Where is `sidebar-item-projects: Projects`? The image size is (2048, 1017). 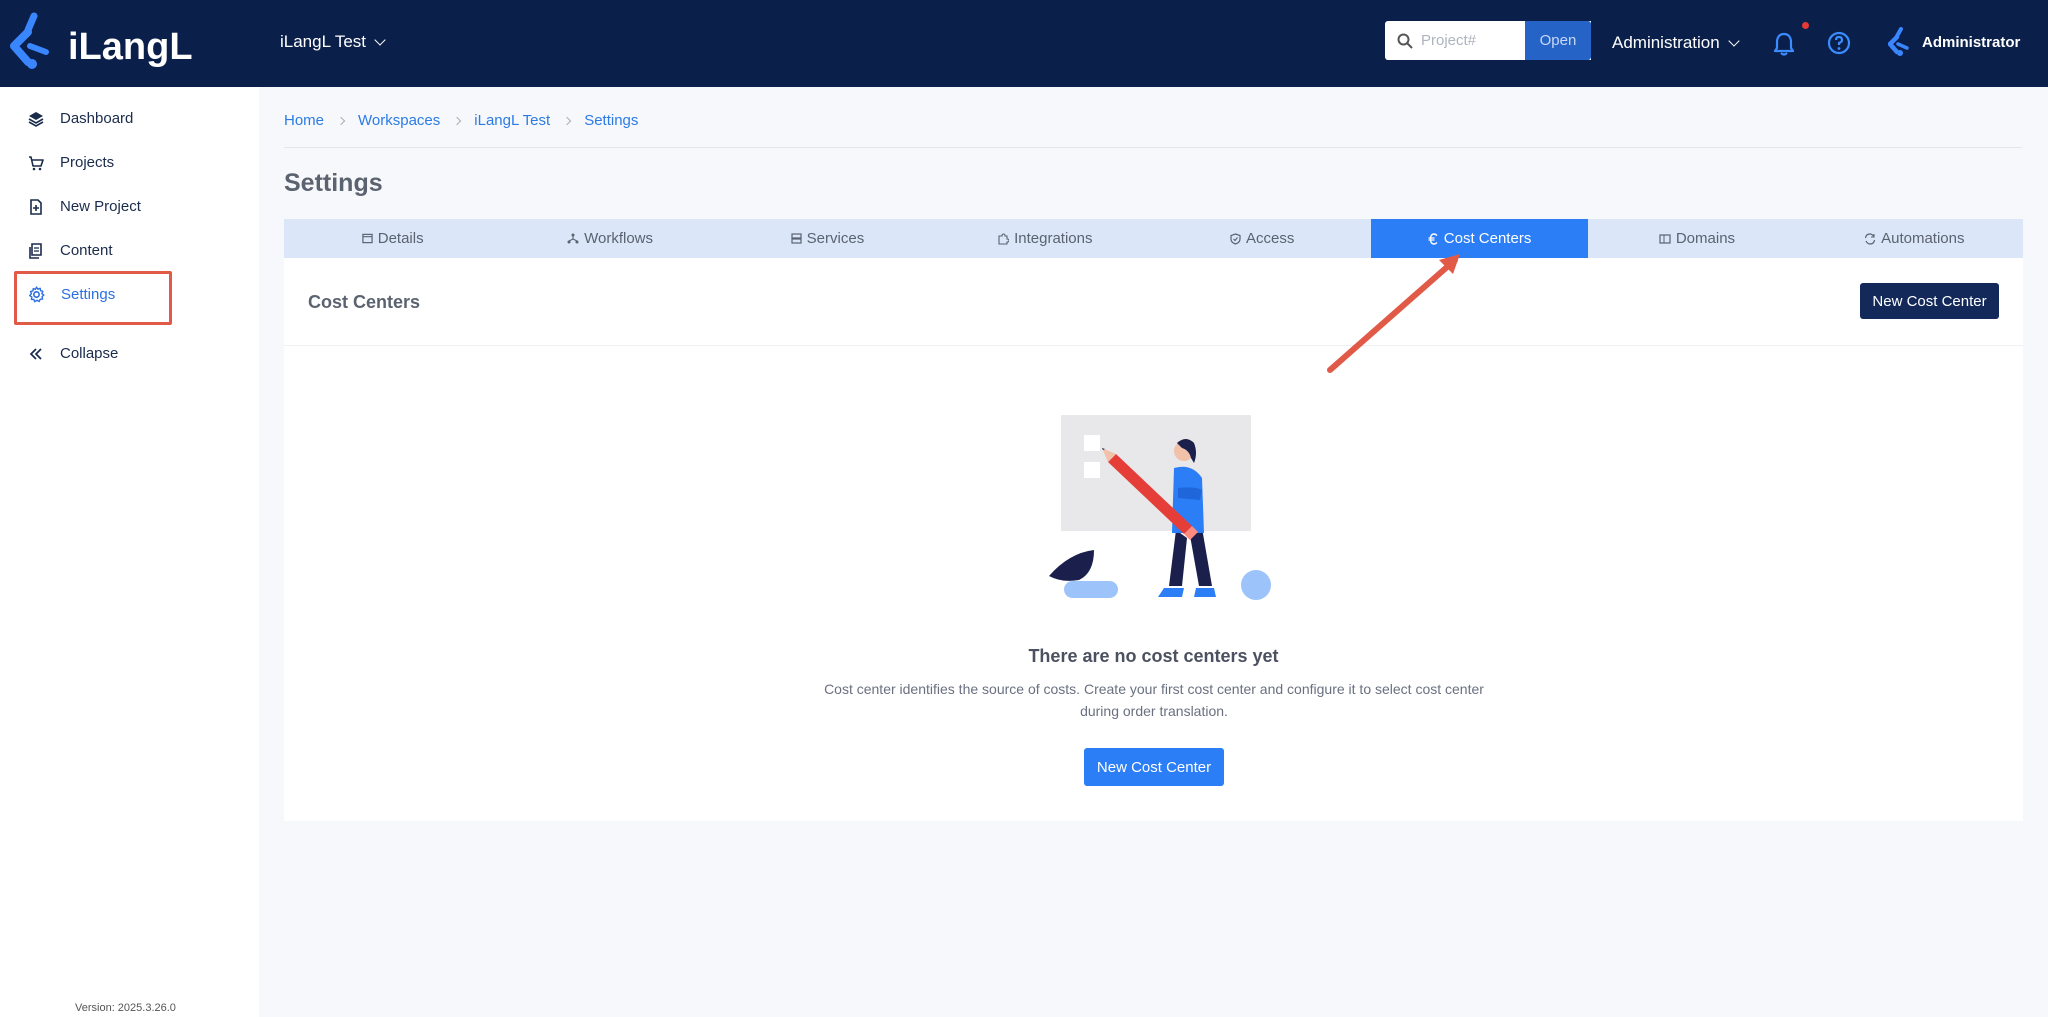
sidebar-item-projects: Projects is located at coordinates (71, 162).